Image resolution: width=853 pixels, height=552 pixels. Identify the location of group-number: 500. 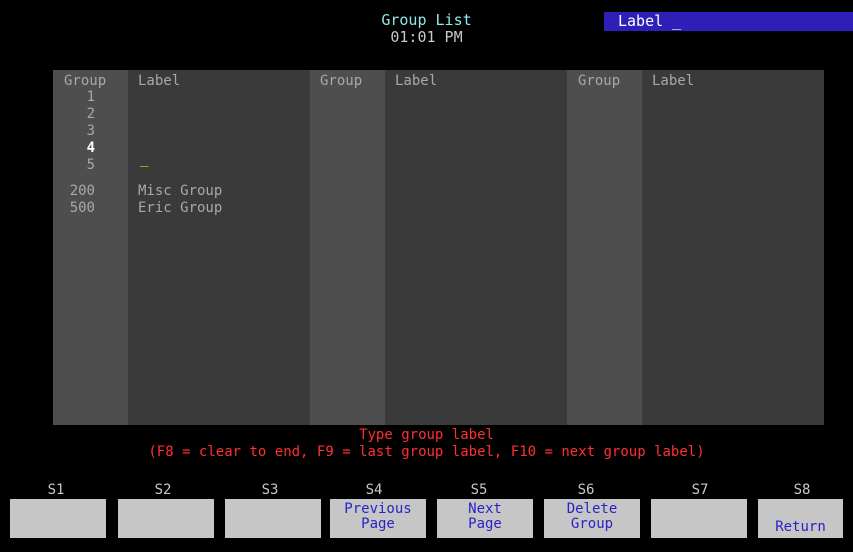
(75, 208).